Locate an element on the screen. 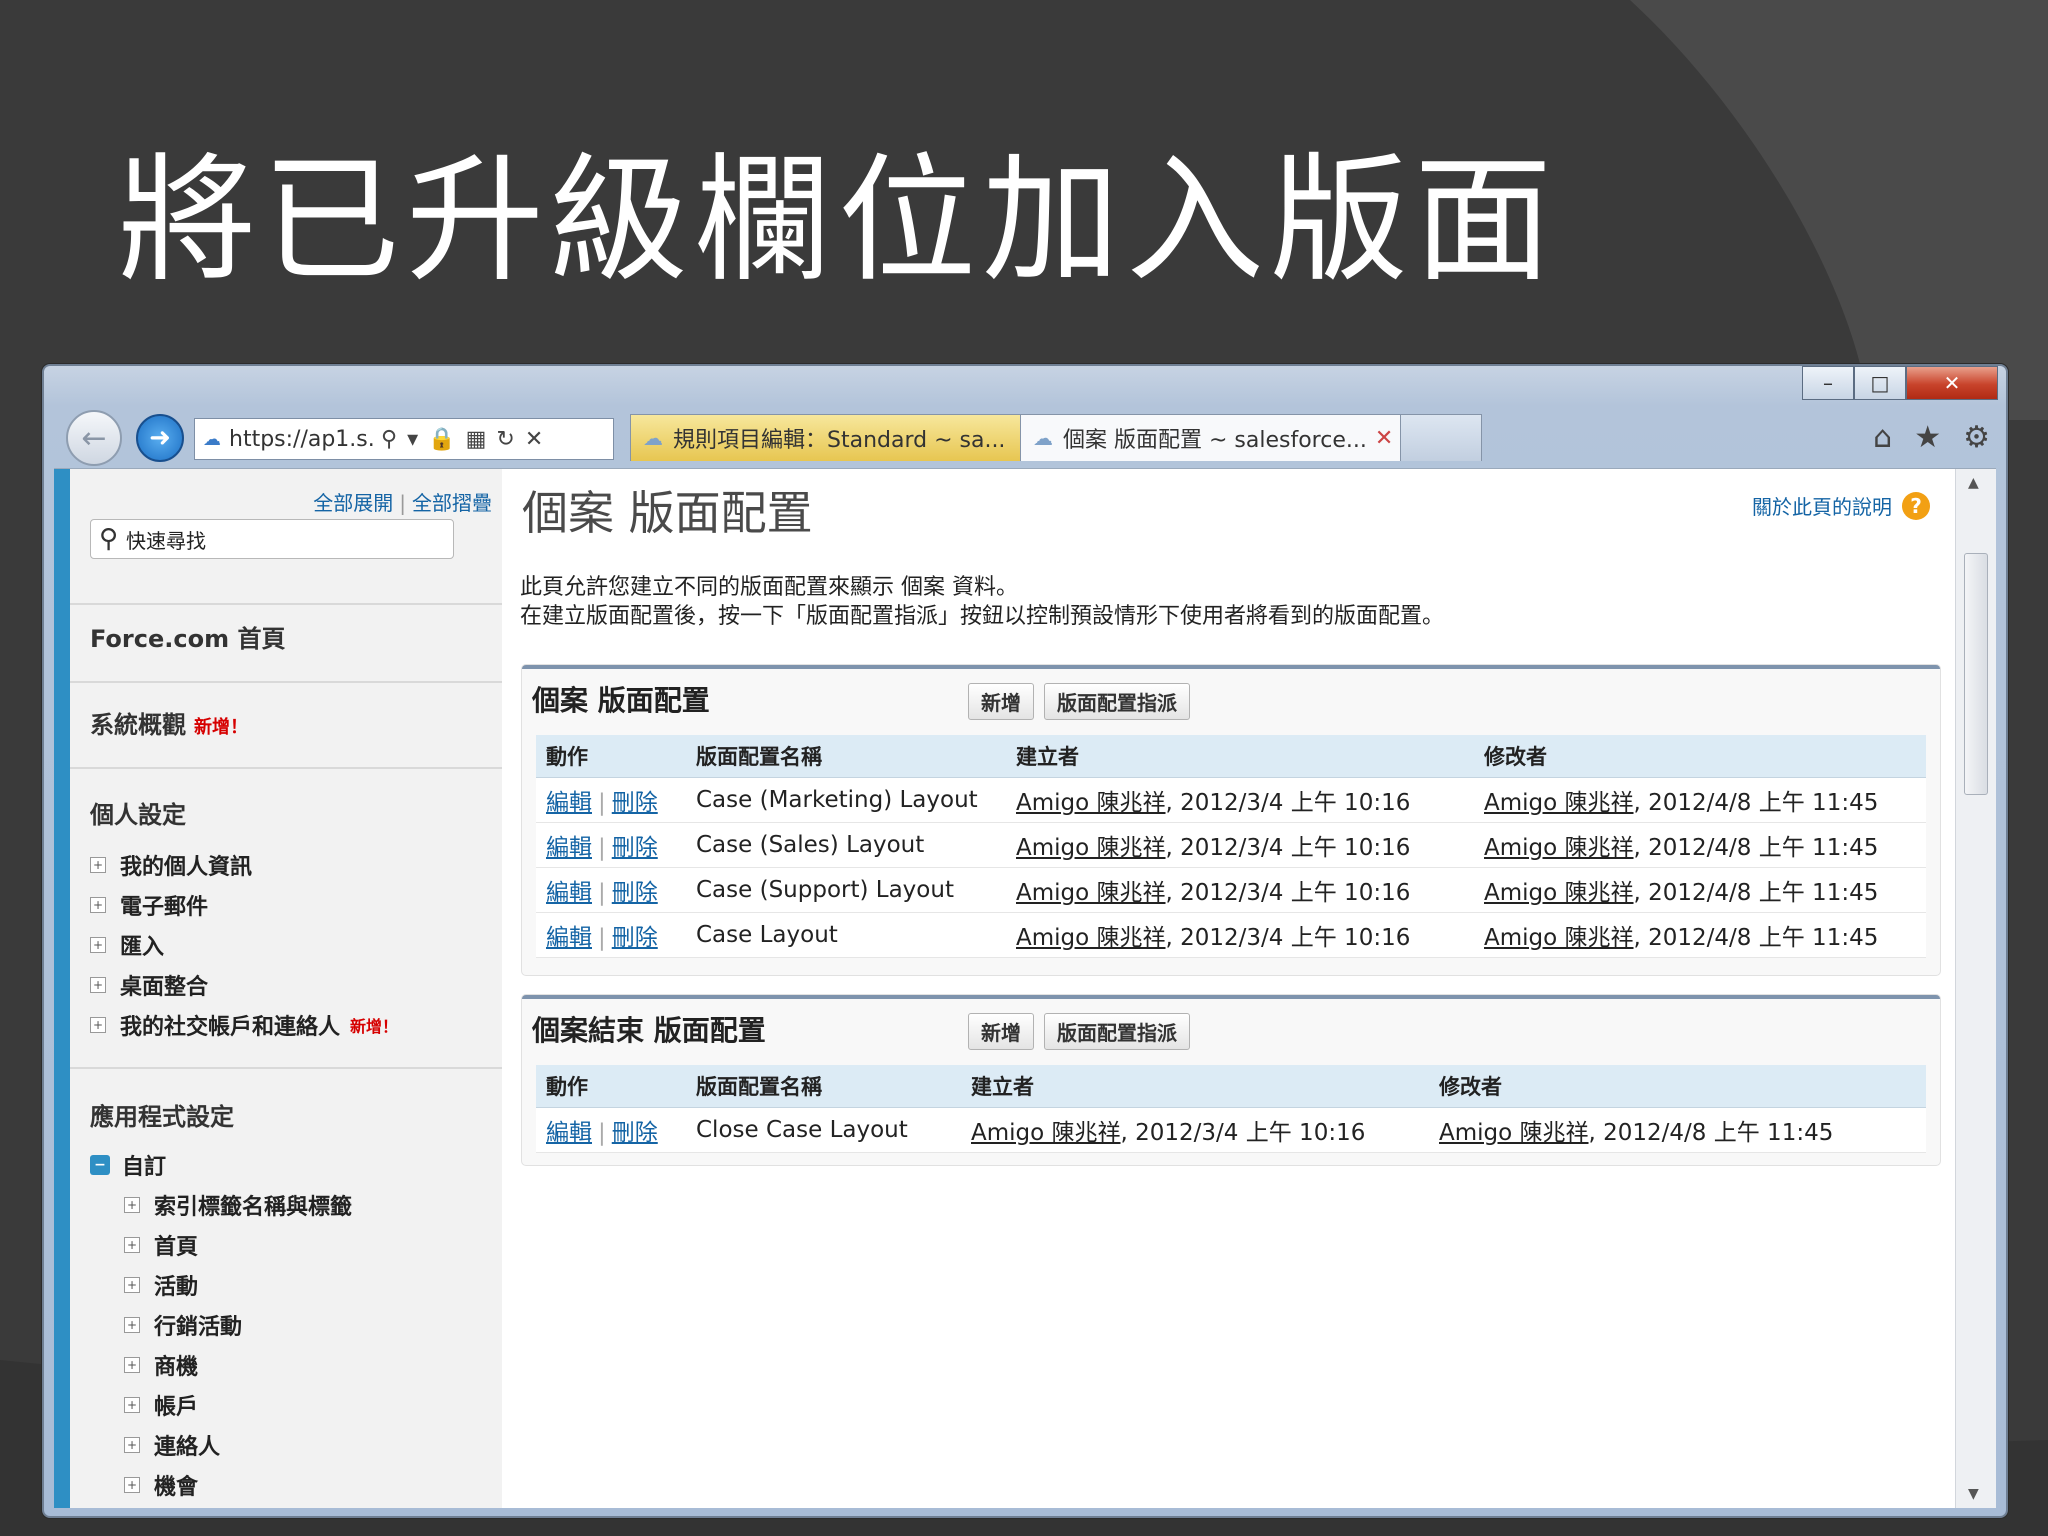  sidebar-item-opportunities: + 機會 is located at coordinates (161, 1485).